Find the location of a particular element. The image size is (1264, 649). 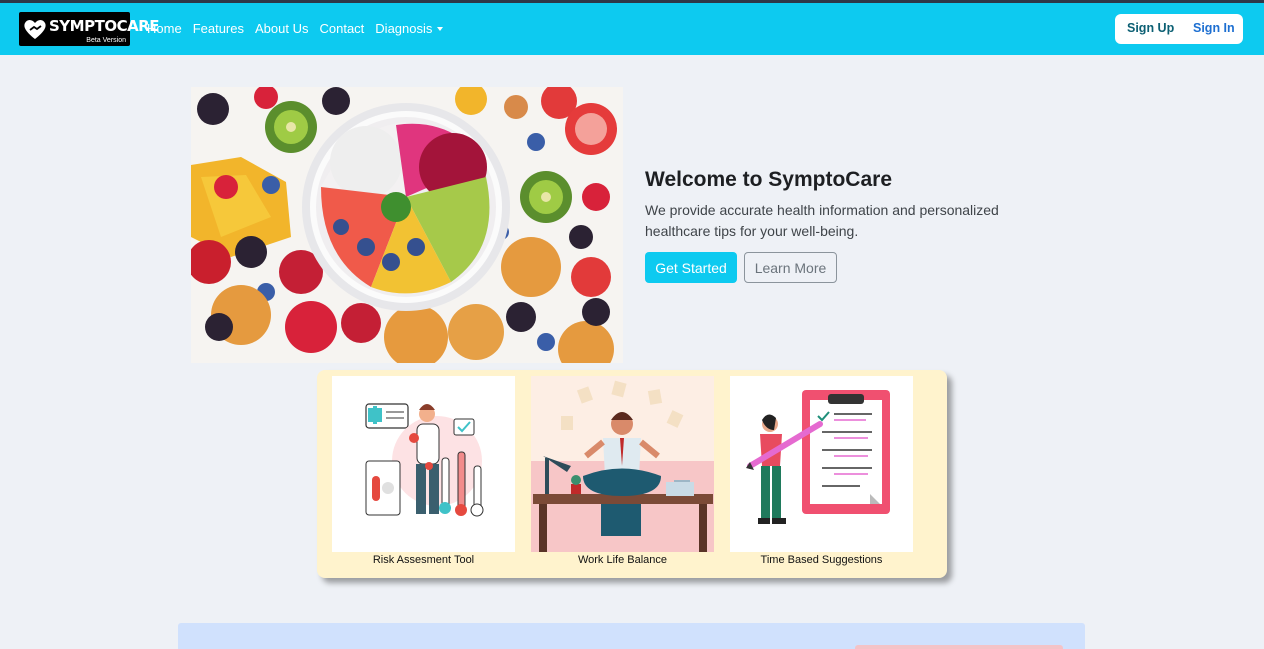

work-life-balance-illustration is located at coordinates (622, 464).